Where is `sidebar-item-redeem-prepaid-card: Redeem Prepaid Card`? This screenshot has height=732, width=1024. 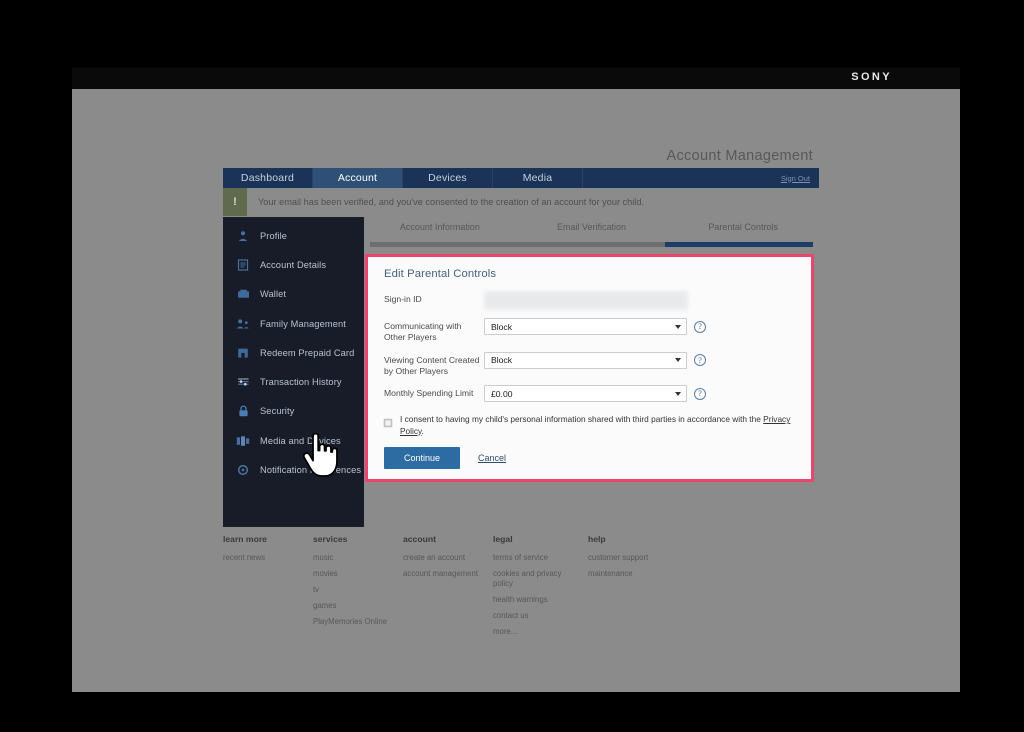 sidebar-item-redeem-prepaid-card: Redeem Prepaid Card is located at coordinates (293, 352).